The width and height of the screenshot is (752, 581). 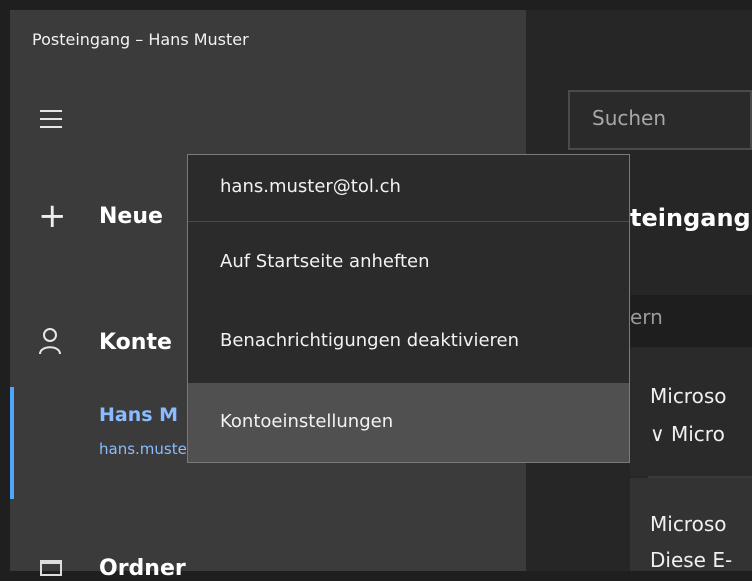 I want to click on plus-icon: +, so click(x=52, y=216).